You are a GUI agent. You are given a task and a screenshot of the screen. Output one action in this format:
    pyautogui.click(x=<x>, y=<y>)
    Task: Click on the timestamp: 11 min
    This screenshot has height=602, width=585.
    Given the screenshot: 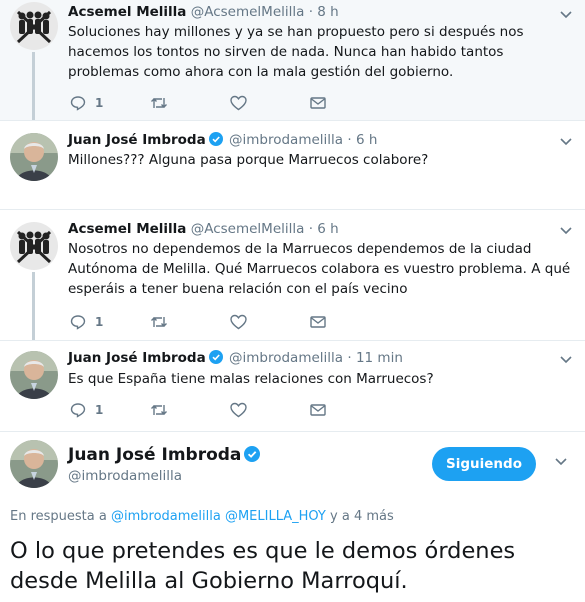 What is the action you would take?
    pyautogui.click(x=379, y=358)
    